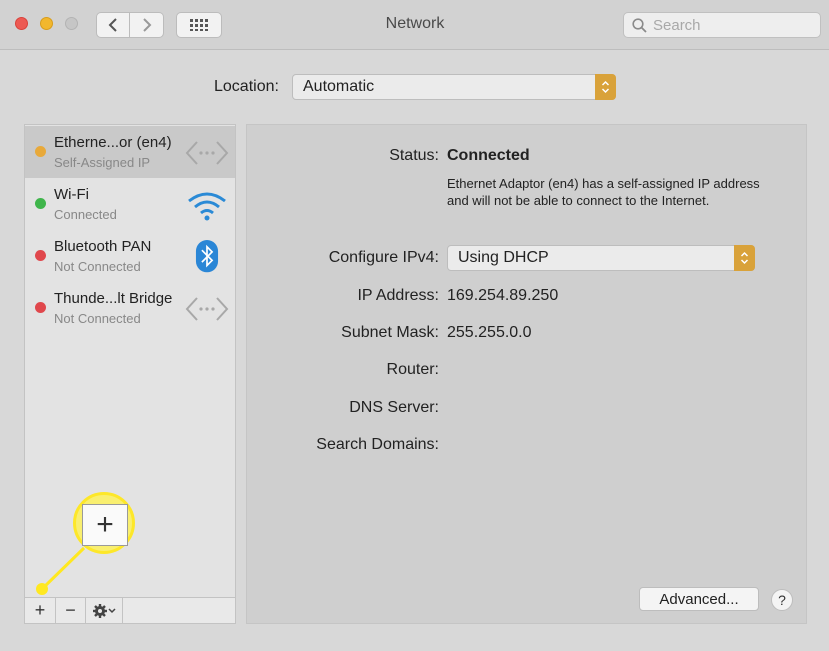 The image size is (829, 651). Describe the element at coordinates (113, 298) in the screenshot. I see `service-name: Thunde...lt Bridge` at that location.